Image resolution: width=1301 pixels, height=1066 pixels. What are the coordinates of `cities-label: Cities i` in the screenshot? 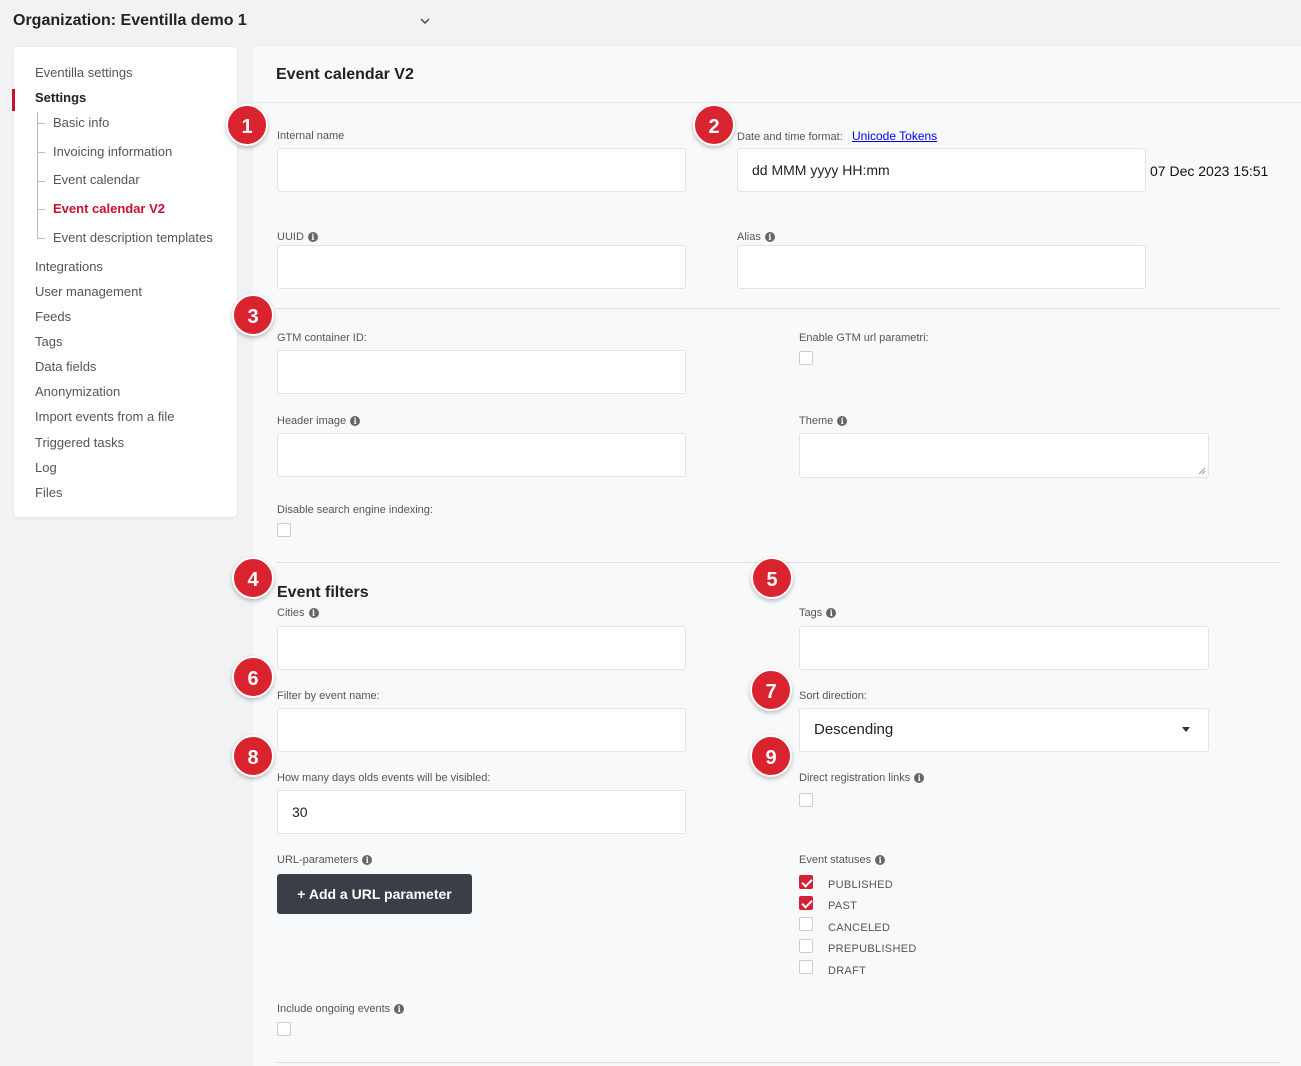 It's located at (298, 613).